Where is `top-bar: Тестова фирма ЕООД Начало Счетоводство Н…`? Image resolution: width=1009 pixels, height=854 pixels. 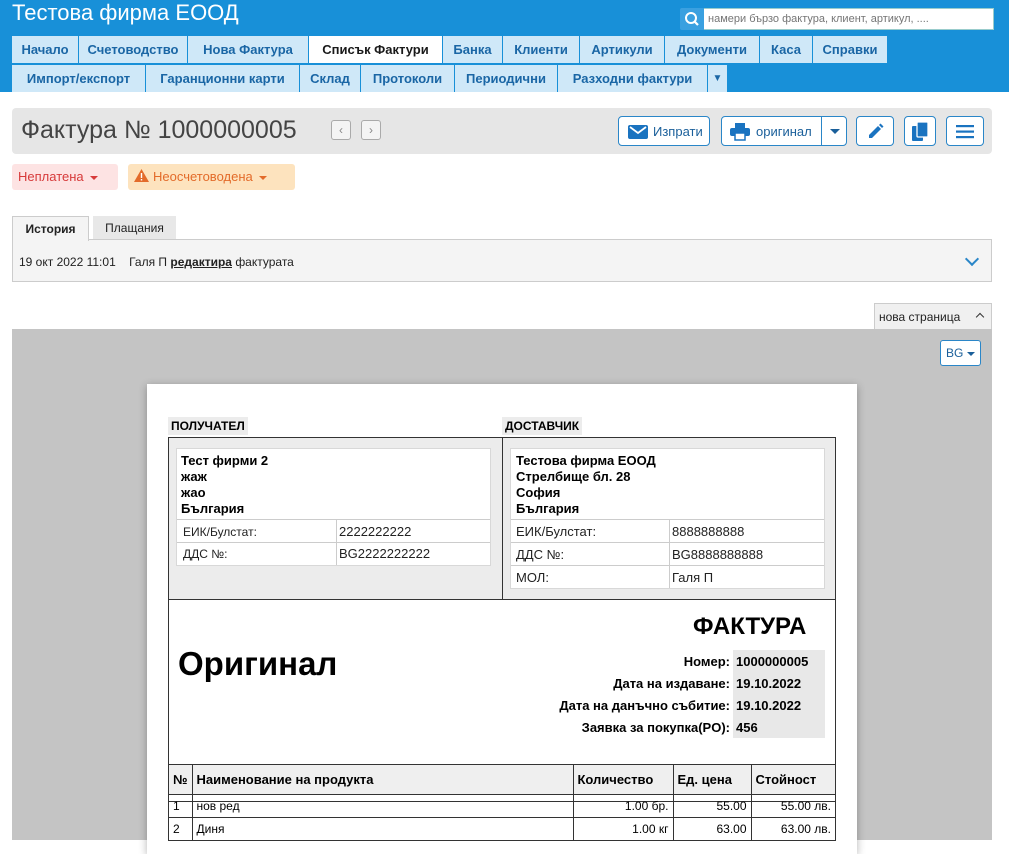 top-bar: Тестова фирма ЕООД Начало Счетоводство Н… is located at coordinates (504, 46).